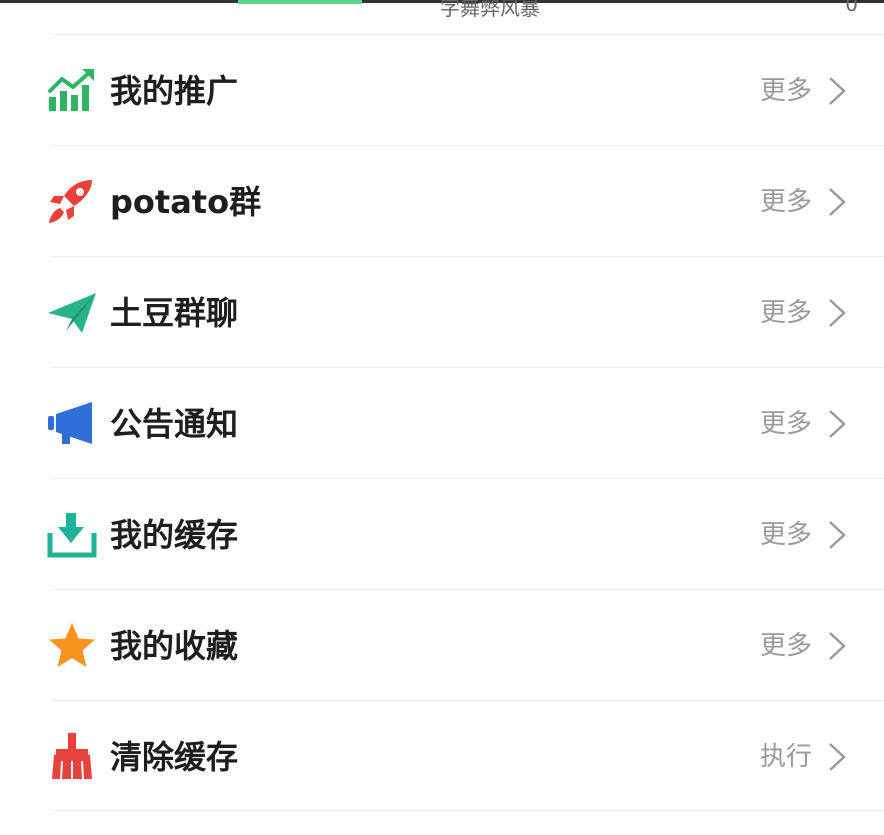 The height and width of the screenshot is (835, 884). I want to click on rocket-icon, so click(72, 202).